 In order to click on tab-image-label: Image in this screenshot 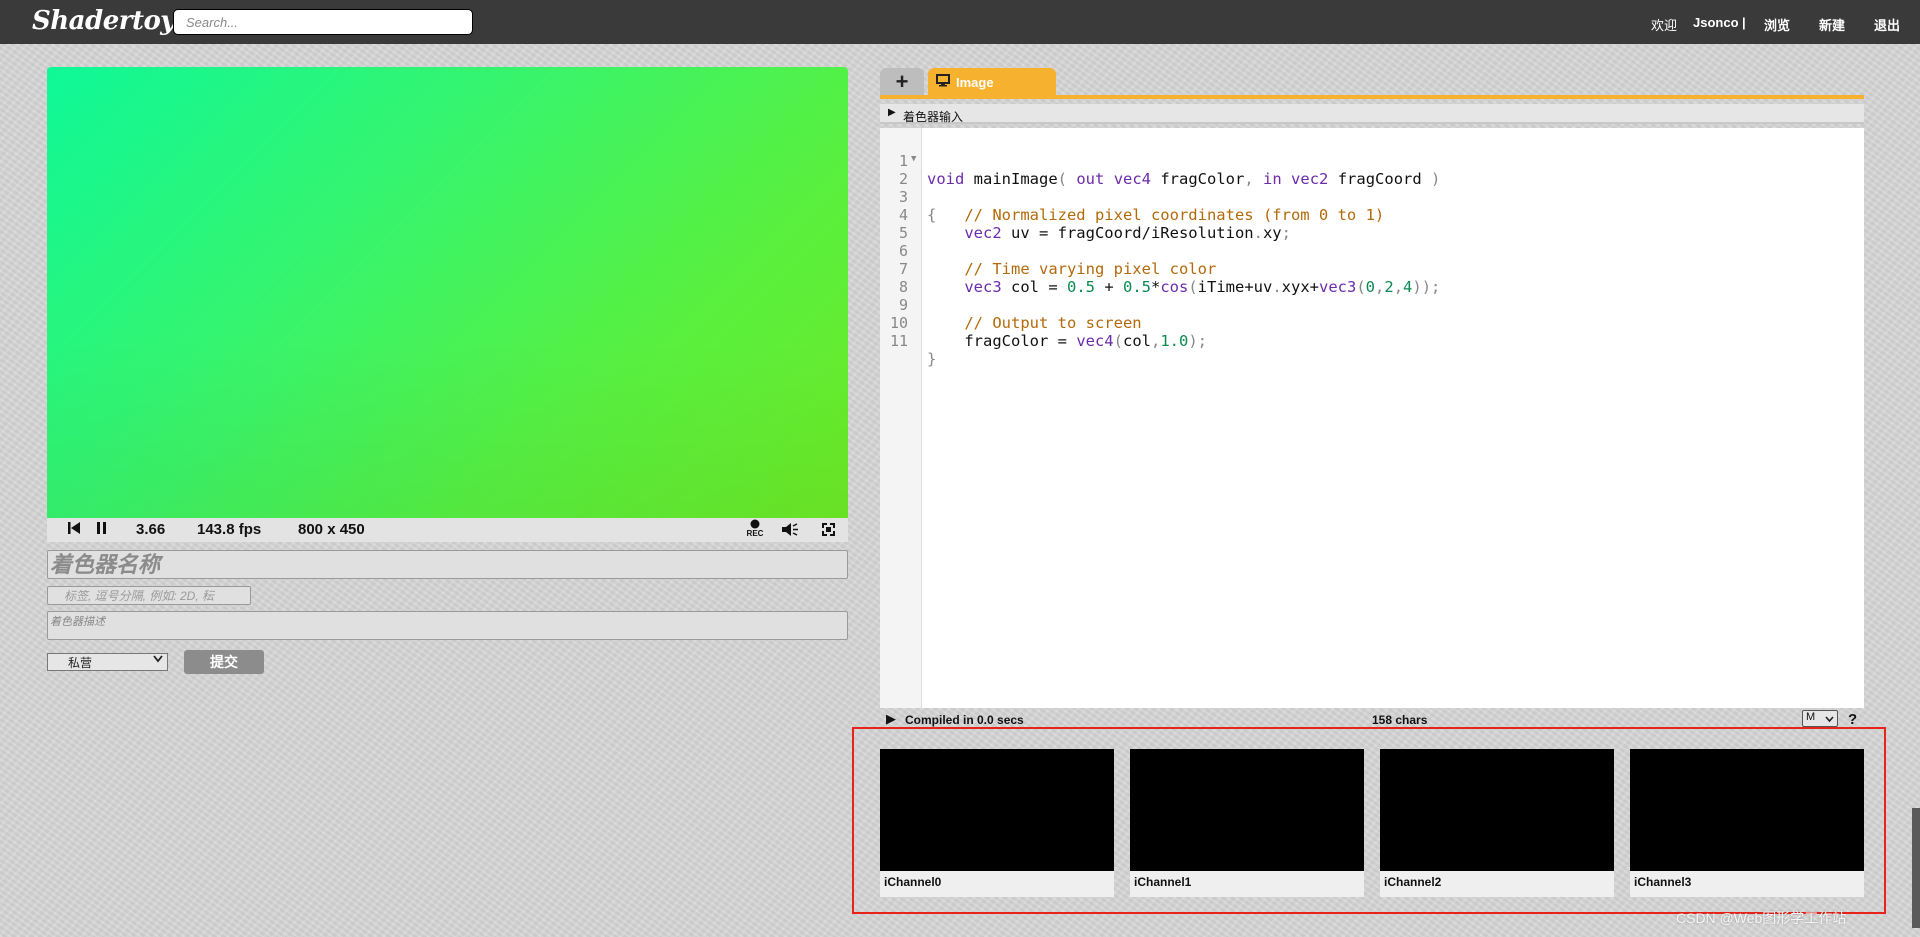, I will do `click(975, 82)`.